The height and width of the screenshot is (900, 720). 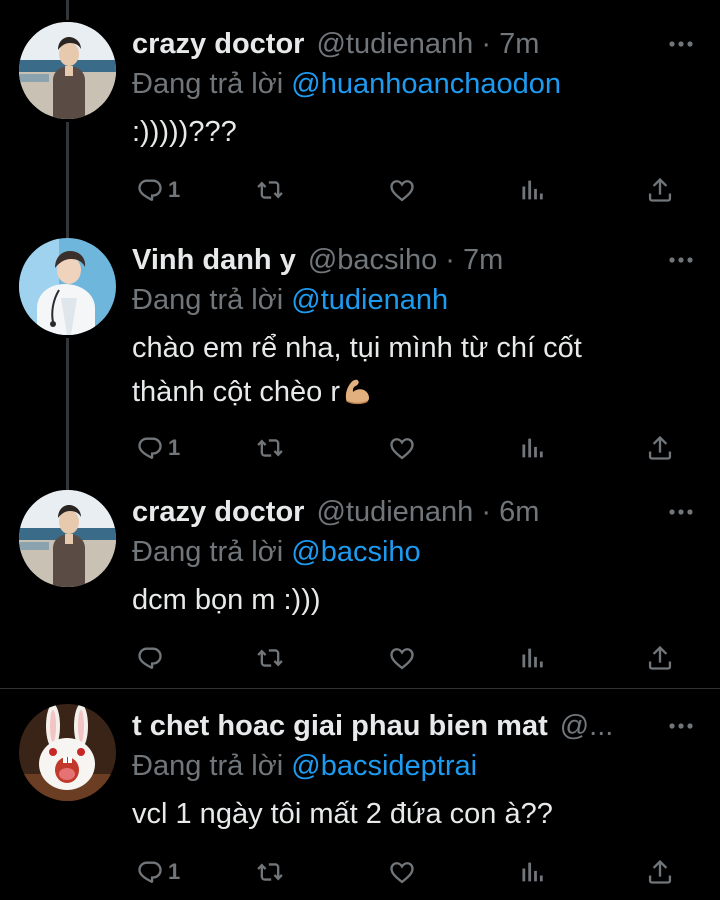 I want to click on mention-link: @bacsiho, so click(x=355, y=552).